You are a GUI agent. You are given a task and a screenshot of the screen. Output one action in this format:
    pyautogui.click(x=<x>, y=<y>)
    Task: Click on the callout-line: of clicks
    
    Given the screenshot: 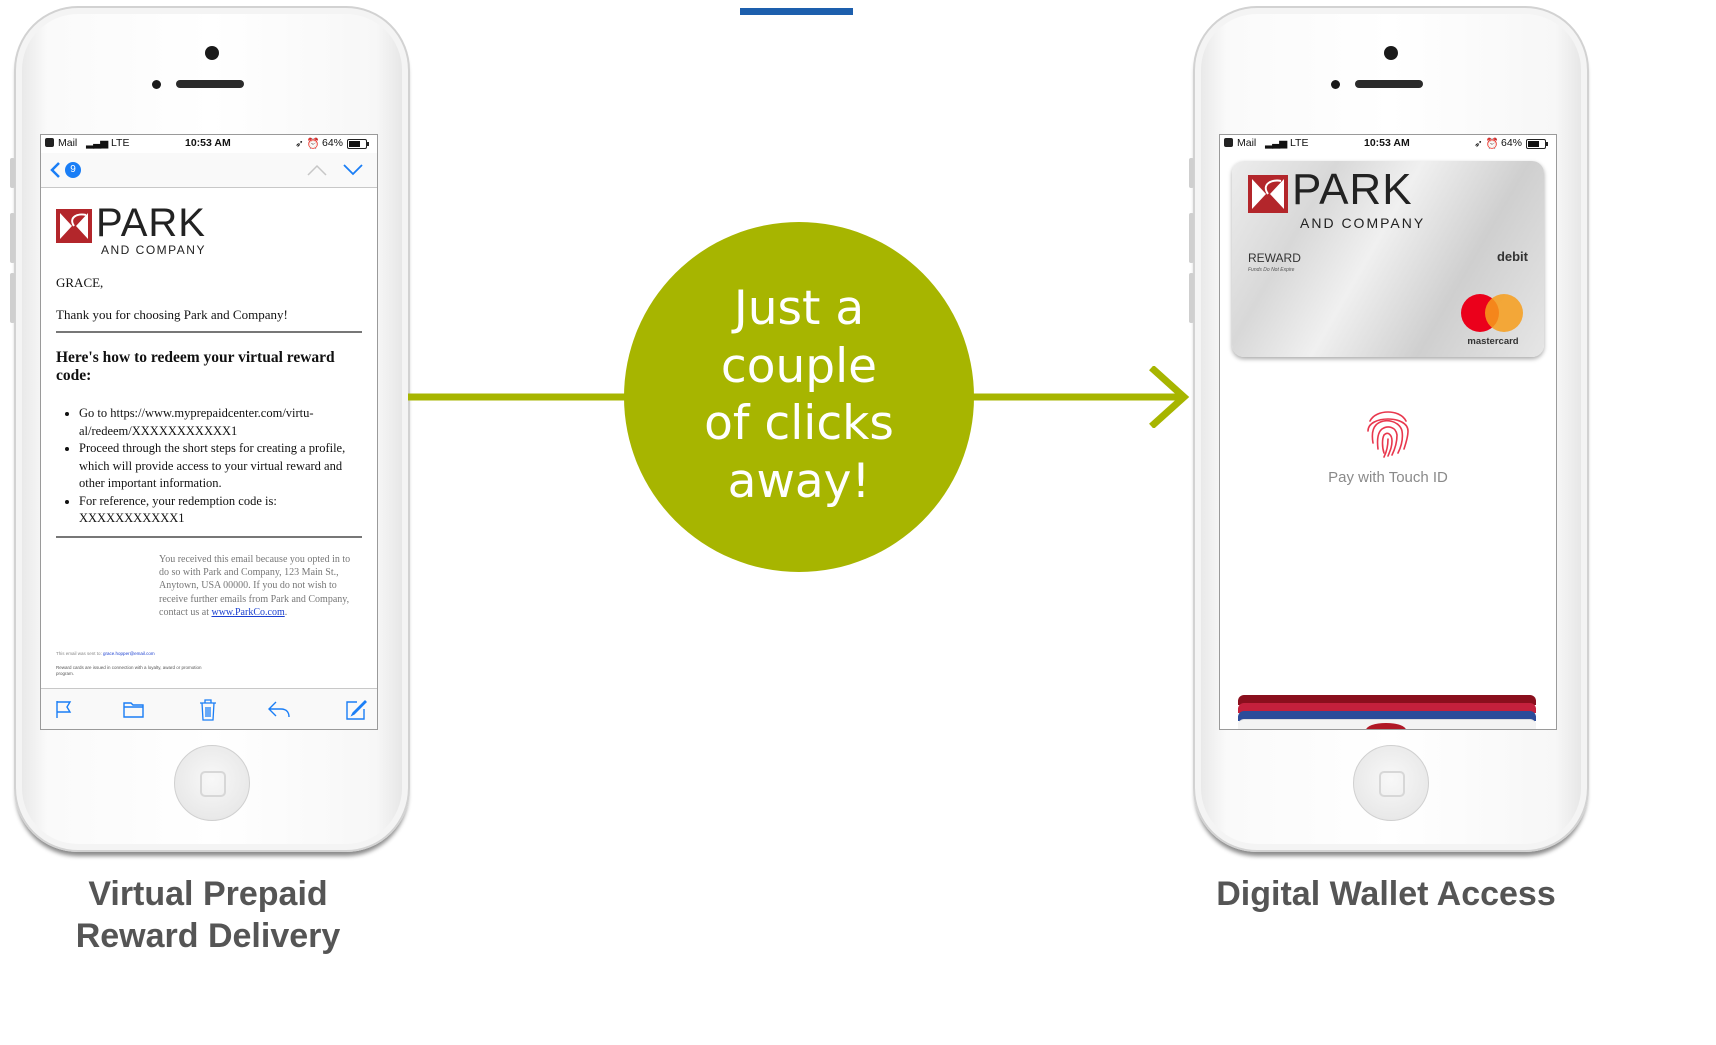 What is the action you would take?
    pyautogui.click(x=799, y=423)
    